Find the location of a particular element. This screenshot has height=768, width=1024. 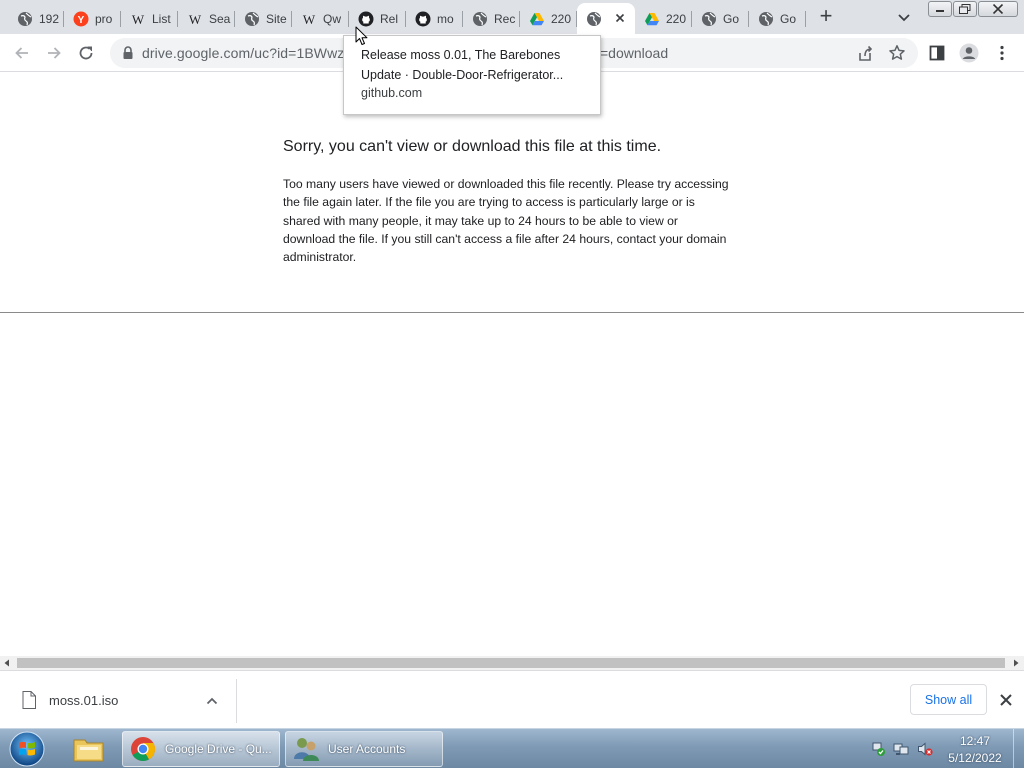

clock-date: 5/12/2022 is located at coordinates (975, 758).